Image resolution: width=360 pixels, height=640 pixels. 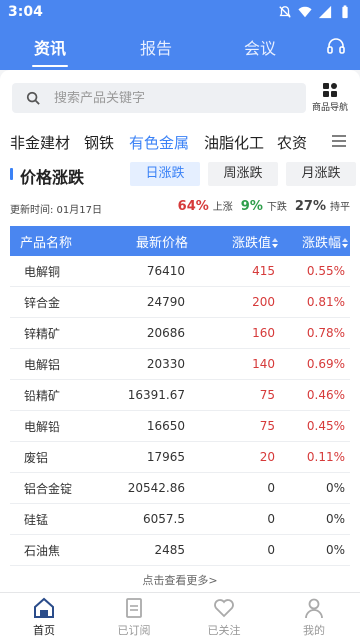 I want to click on table-row: 电解铝 20330 140 0.69%, so click(x=180, y=364).